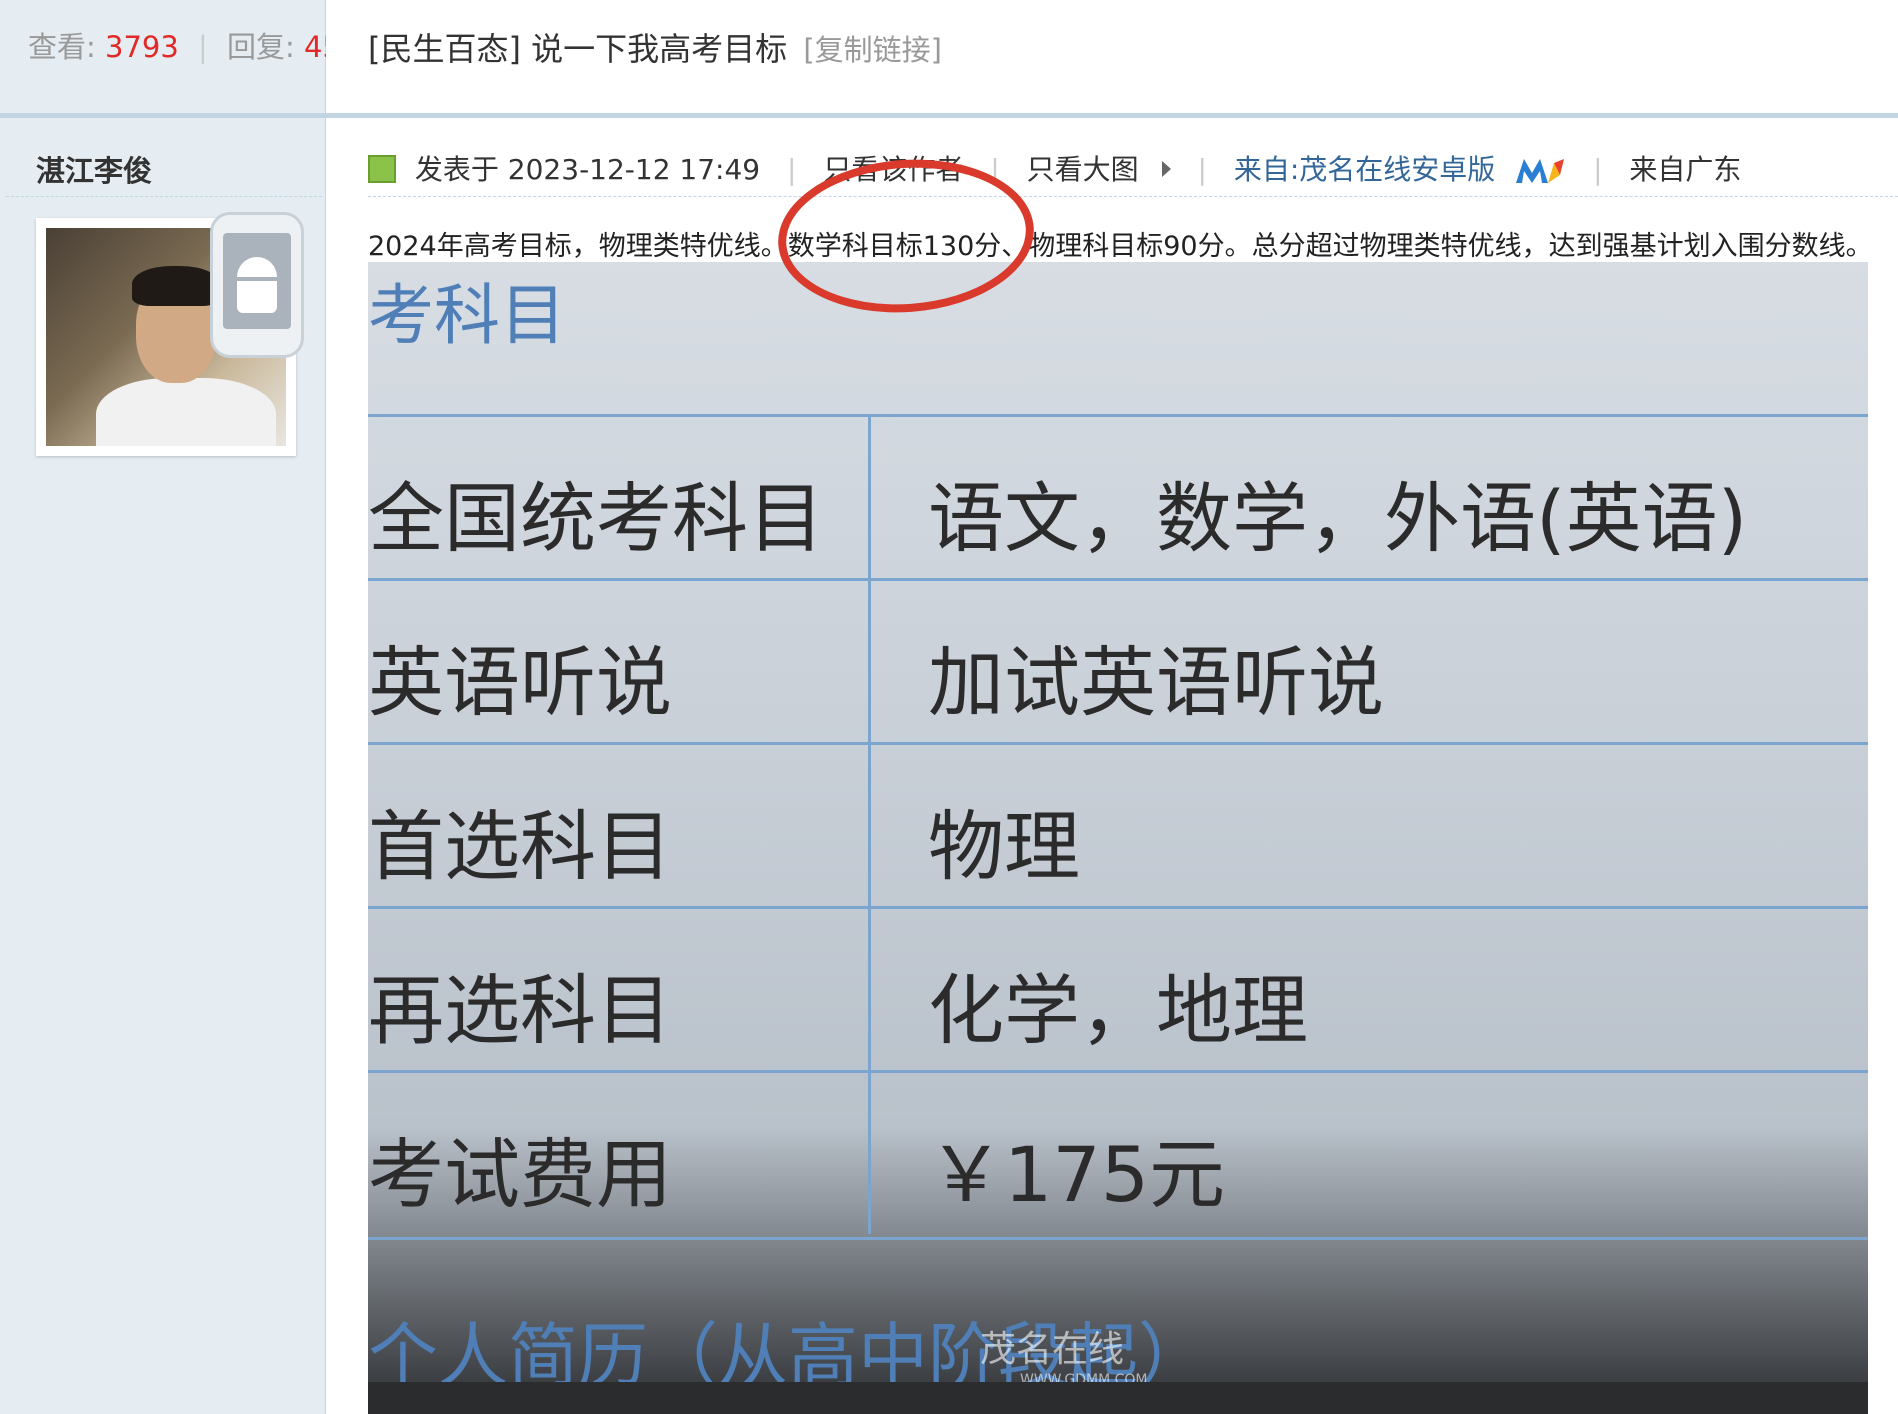 The image size is (1898, 1414). I want to click on row-label: 首选科目, so click(520, 846).